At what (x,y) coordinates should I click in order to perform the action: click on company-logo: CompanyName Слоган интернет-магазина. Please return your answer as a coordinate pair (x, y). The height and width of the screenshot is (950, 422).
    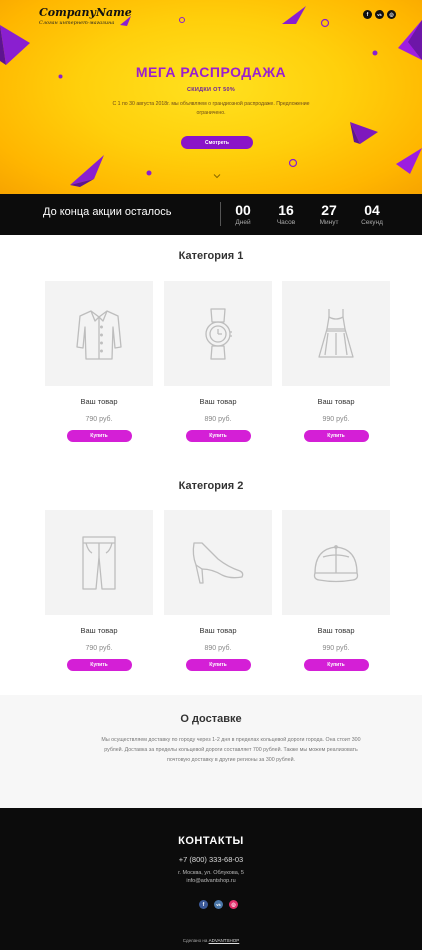
    Looking at the image, I should click on (85, 16).